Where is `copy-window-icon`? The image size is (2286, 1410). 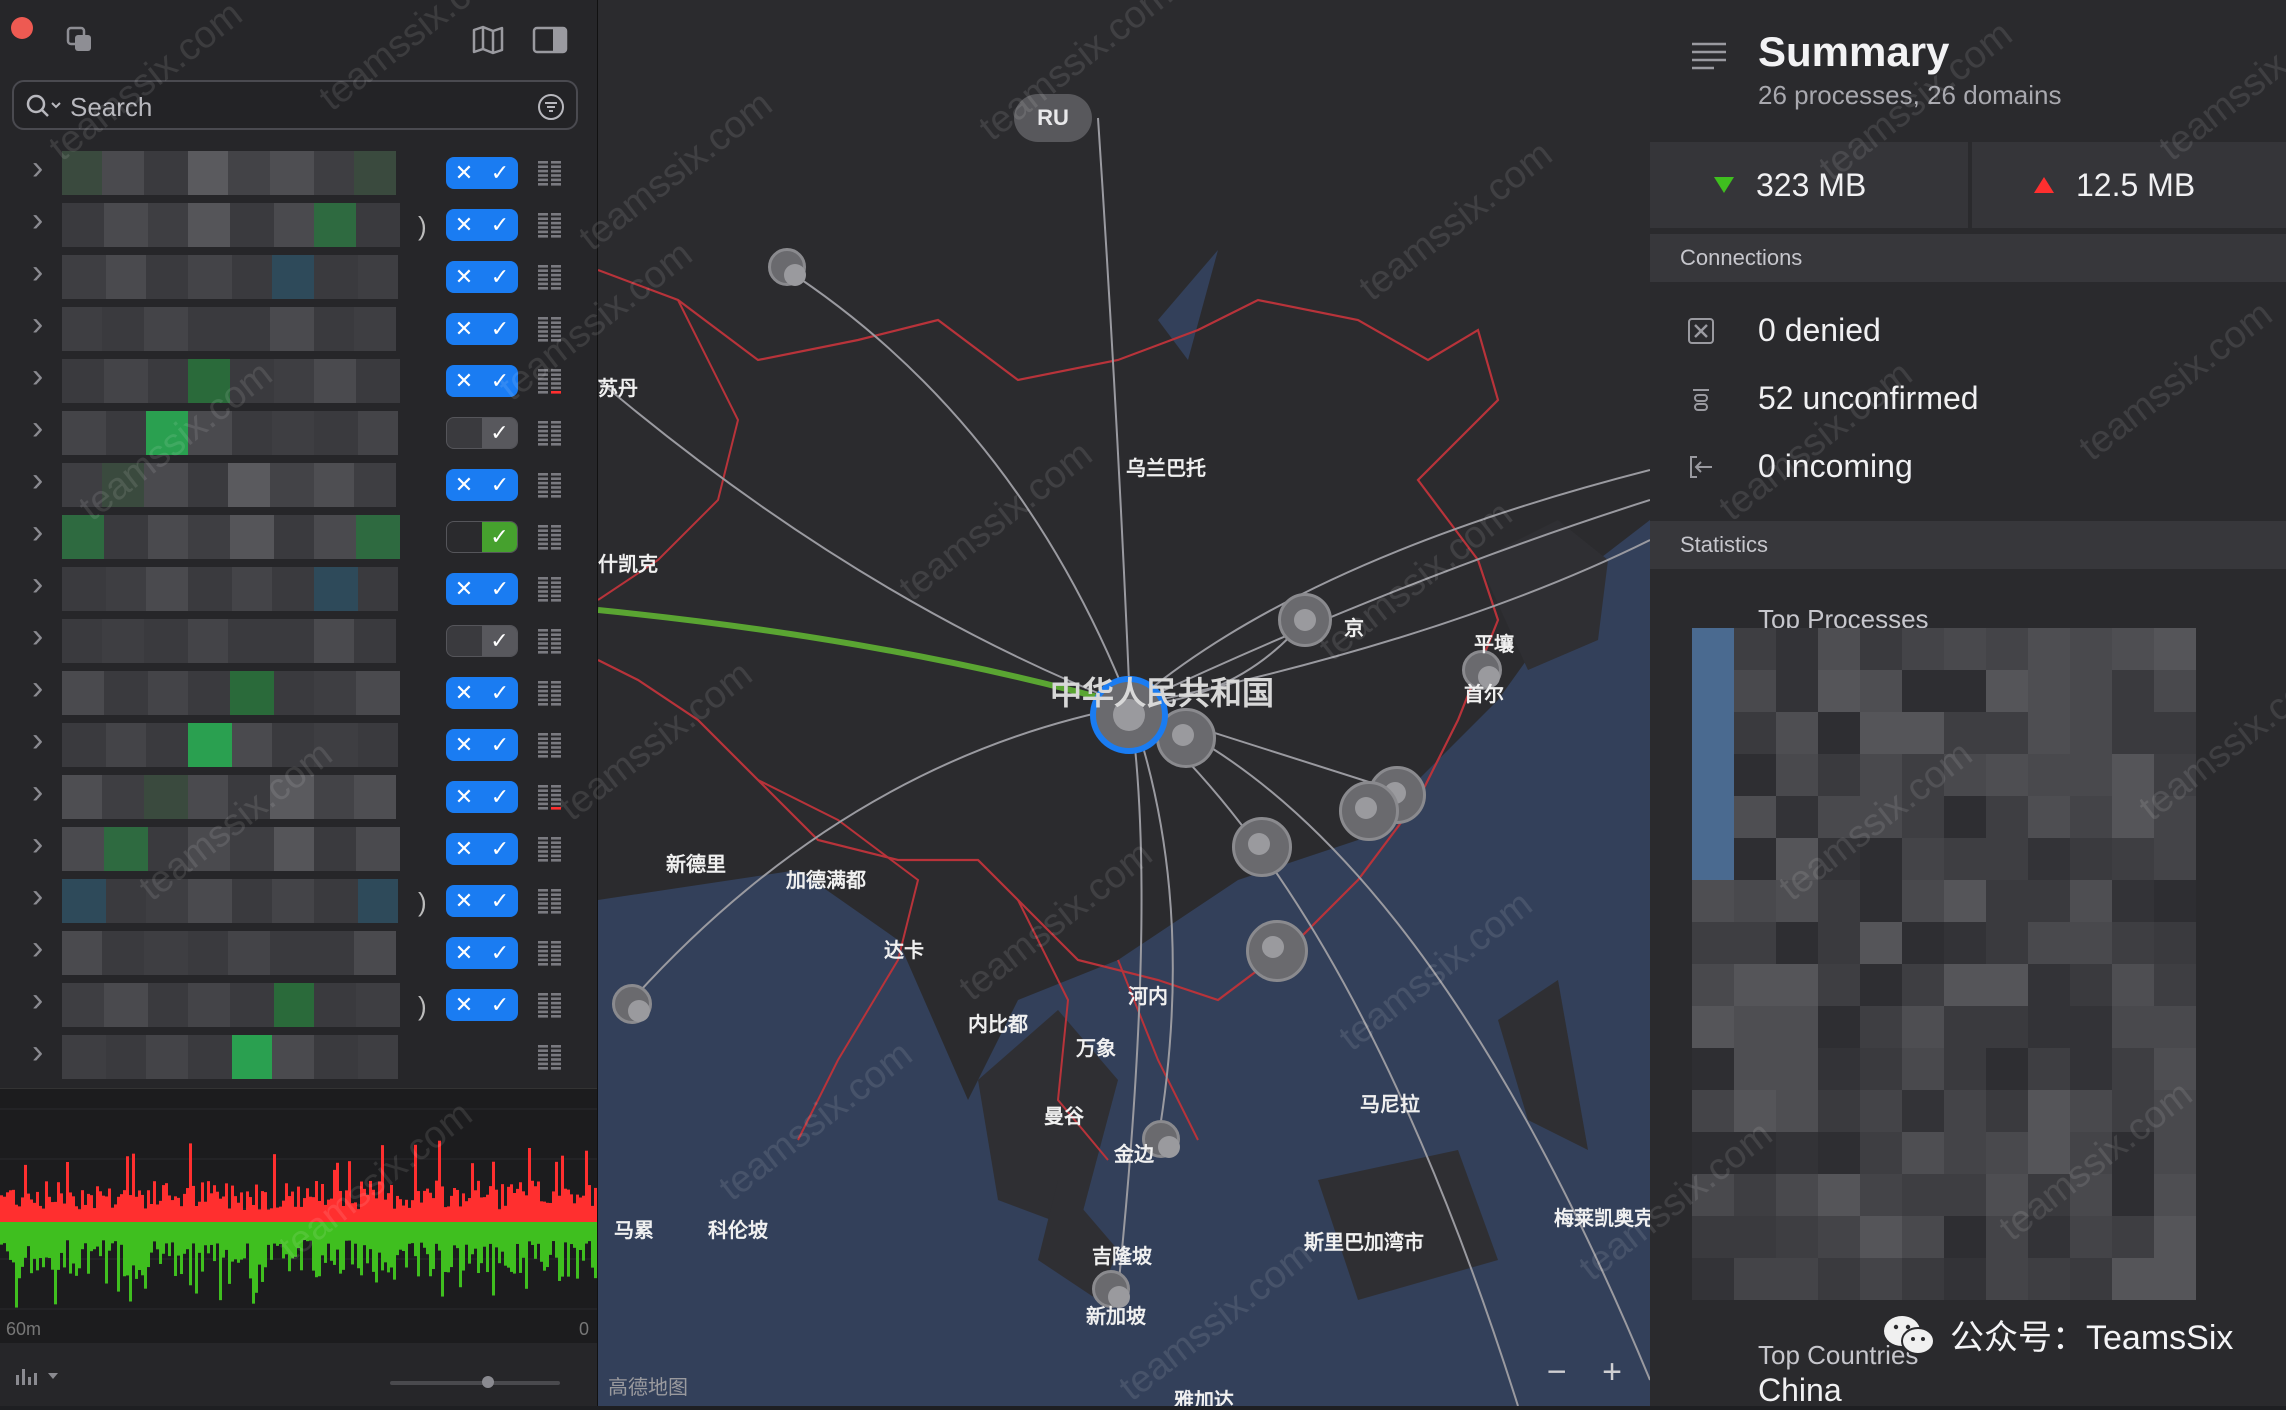 copy-window-icon is located at coordinates (80, 40).